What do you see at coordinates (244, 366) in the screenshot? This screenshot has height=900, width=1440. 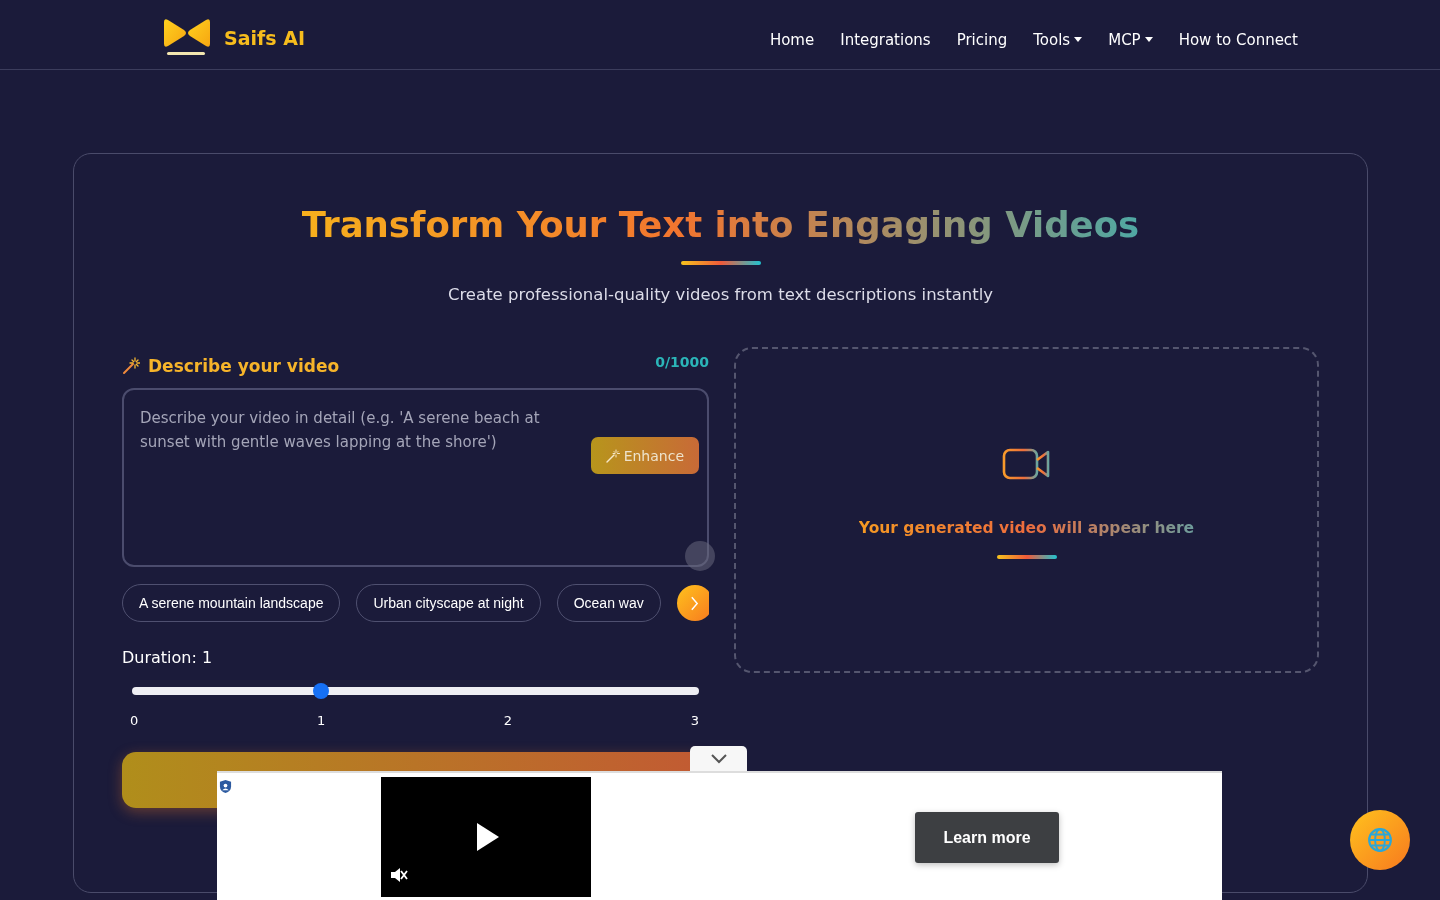 I see `prompt-label: Describe your video` at bounding box center [244, 366].